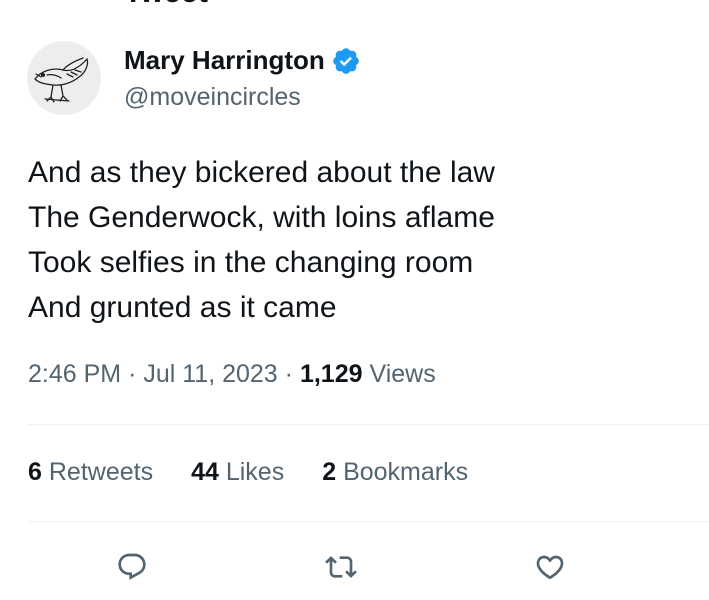 This screenshot has width=709, height=600. I want to click on tweet-meta: 2:46 PM · Jul 11, 2023 · 1,129 Views, so click(232, 374).